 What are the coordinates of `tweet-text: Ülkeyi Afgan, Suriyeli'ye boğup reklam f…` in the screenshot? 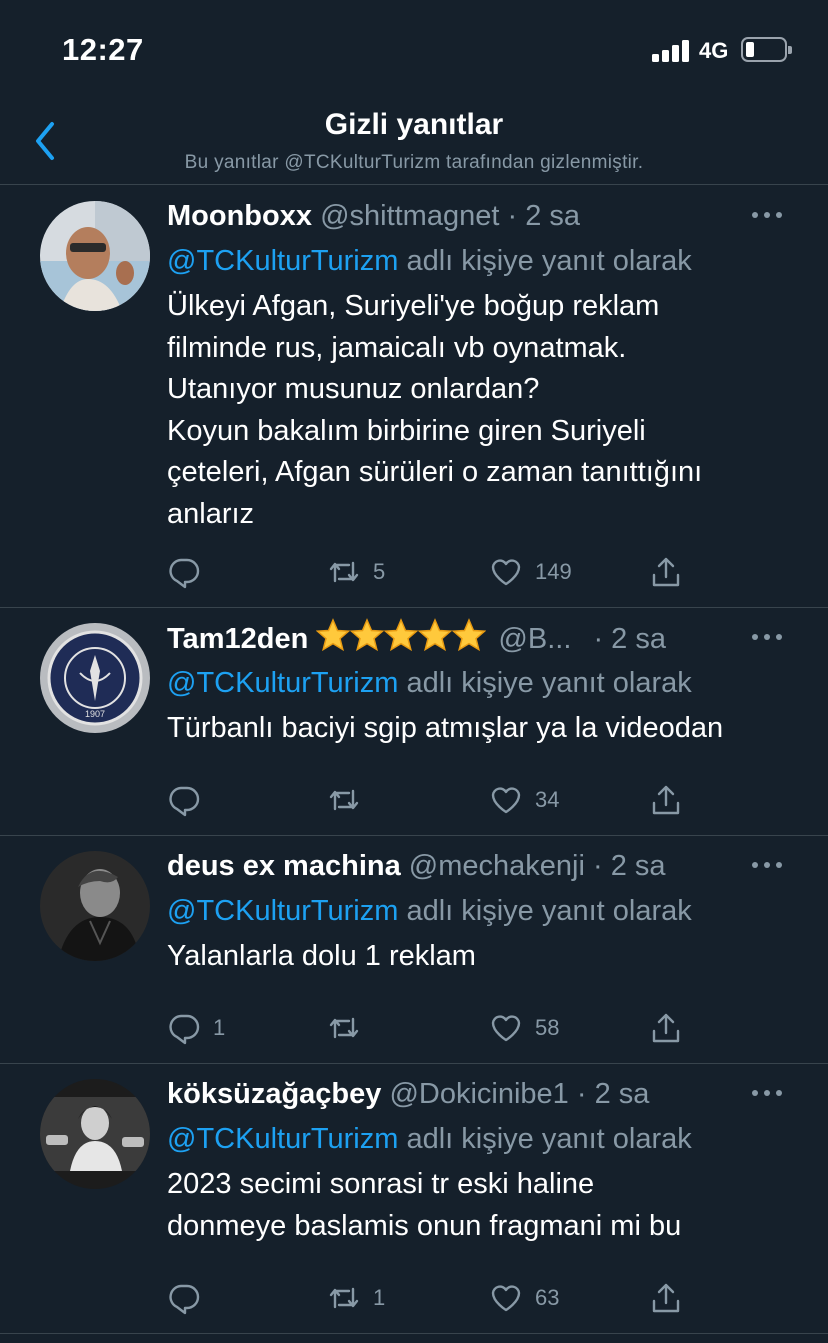 It's located at (477, 410).